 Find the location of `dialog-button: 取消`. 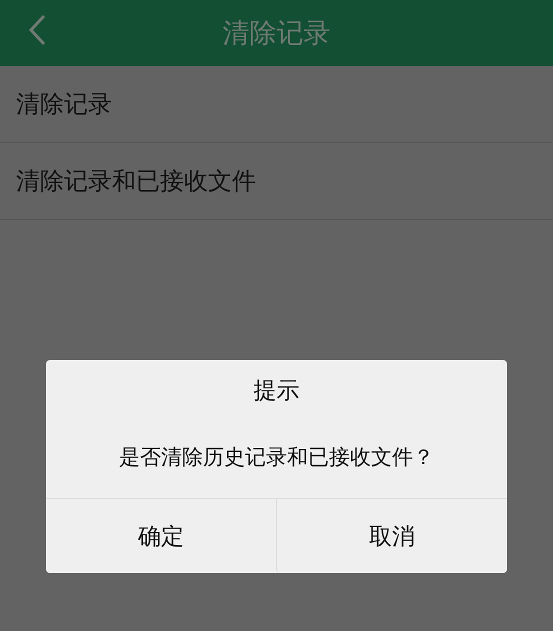

dialog-button: 取消 is located at coordinates (391, 536).